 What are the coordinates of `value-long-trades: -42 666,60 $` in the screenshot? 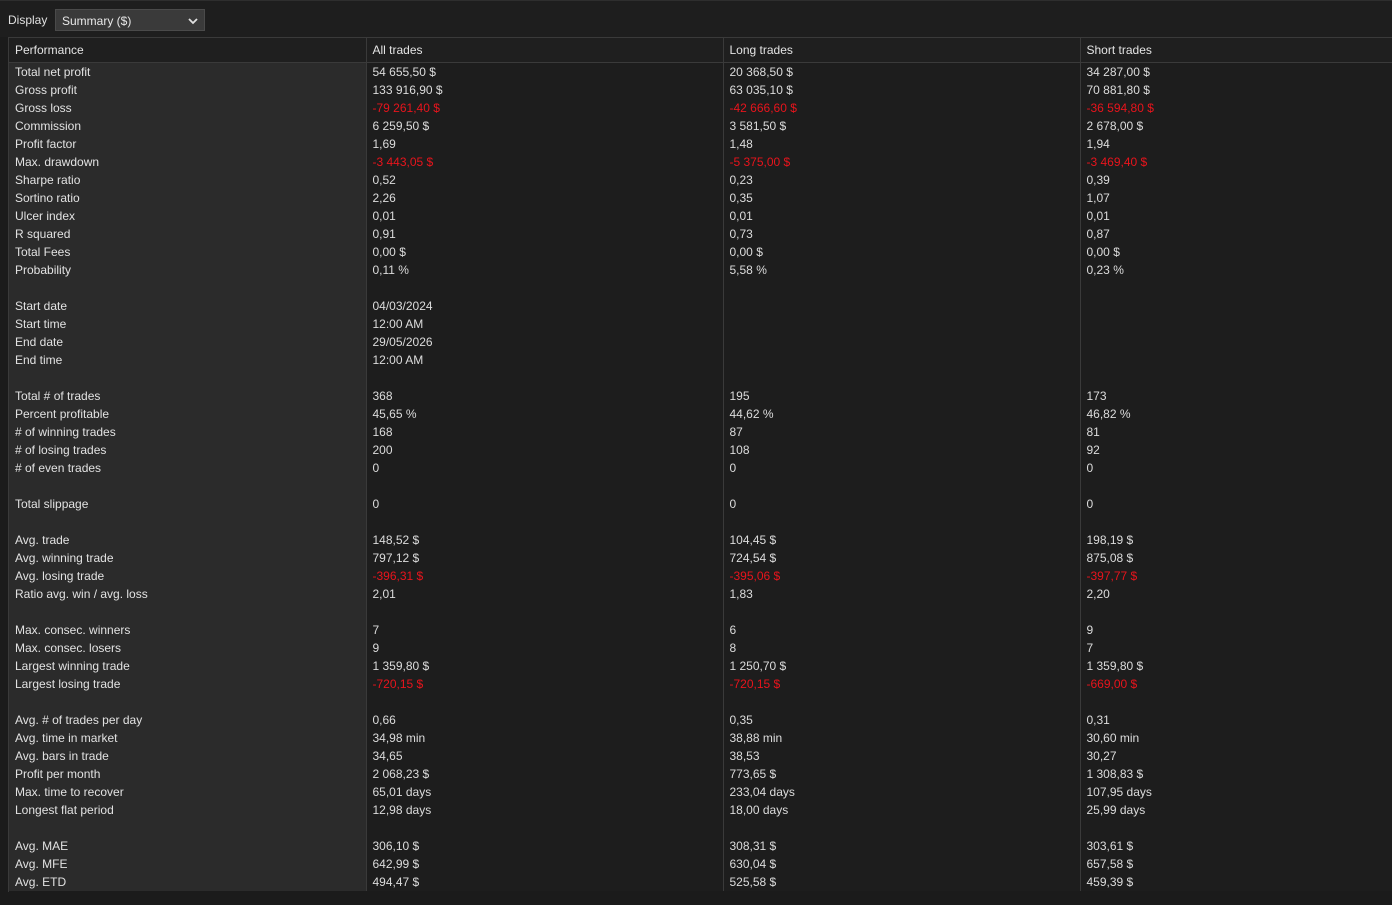 It's located at (902, 108).